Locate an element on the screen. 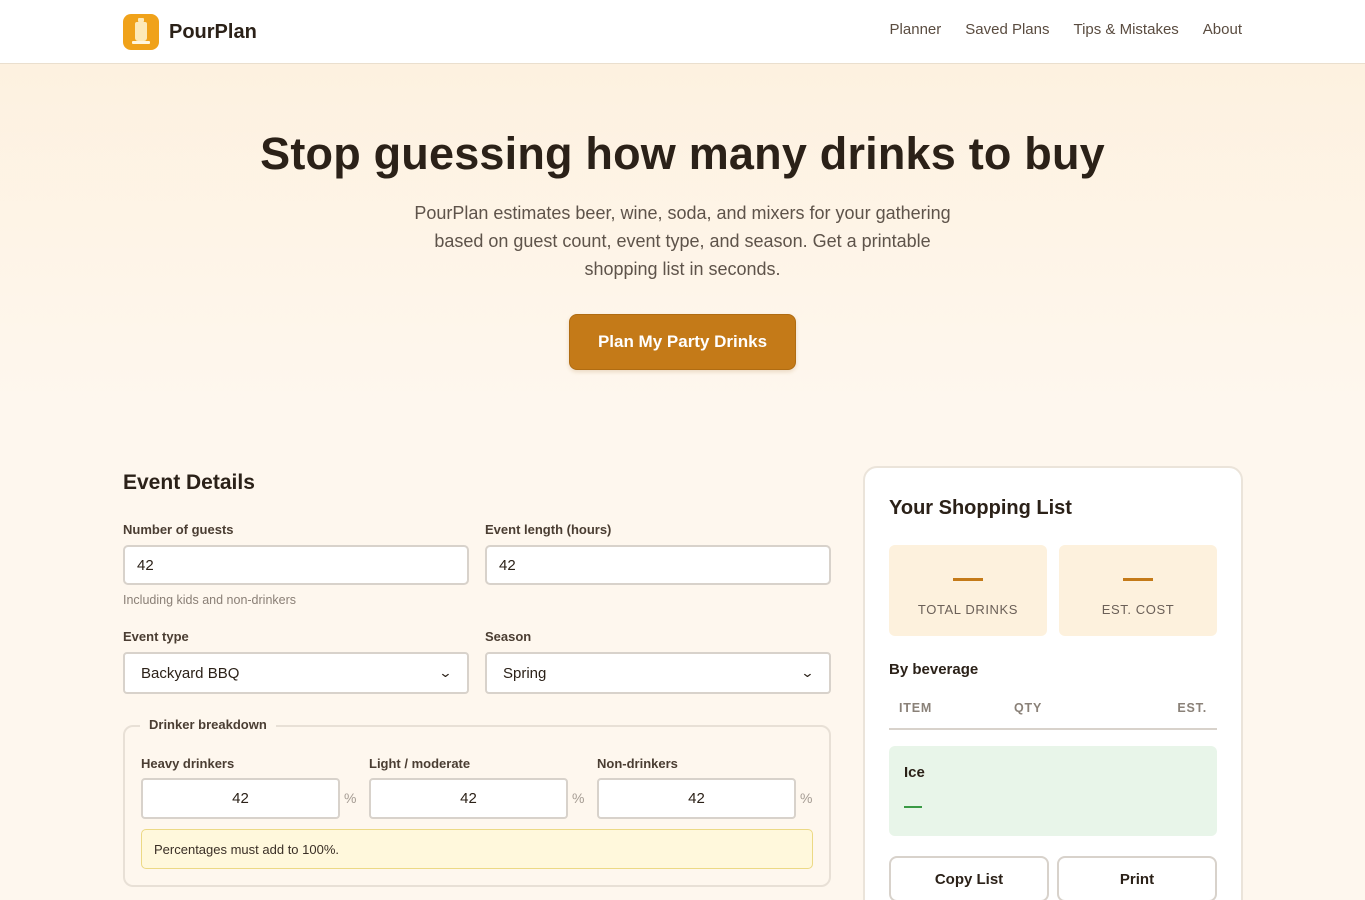 Image resolution: width=1365 pixels, height=900 pixels. row-item-name: Ice is located at coordinates (914, 772).